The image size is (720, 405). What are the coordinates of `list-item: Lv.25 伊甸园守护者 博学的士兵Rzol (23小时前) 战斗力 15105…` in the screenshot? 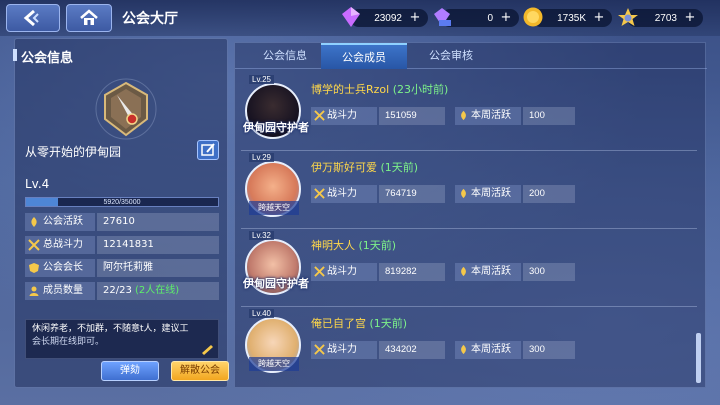 It's located at (469, 113).